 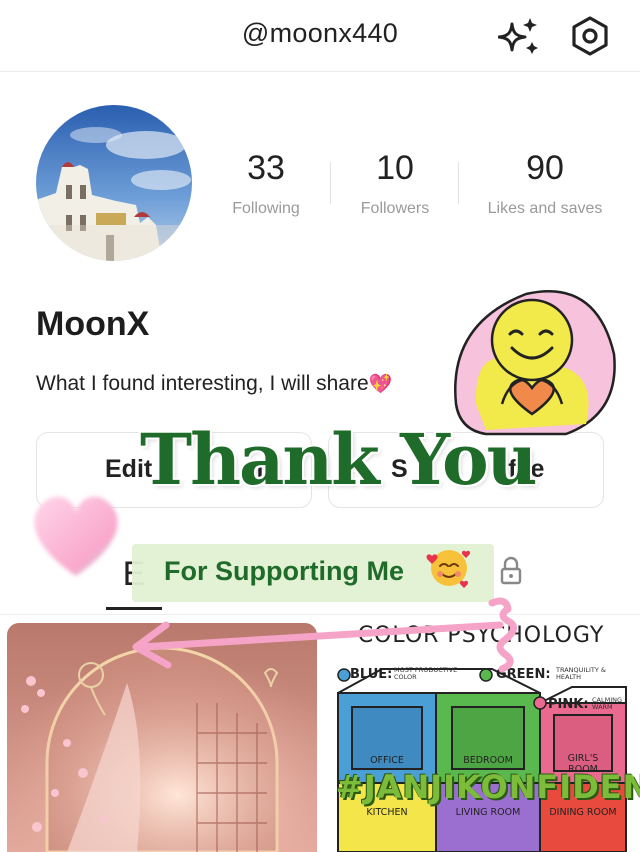 I want to click on pink-label: PINK:, so click(x=568, y=704).